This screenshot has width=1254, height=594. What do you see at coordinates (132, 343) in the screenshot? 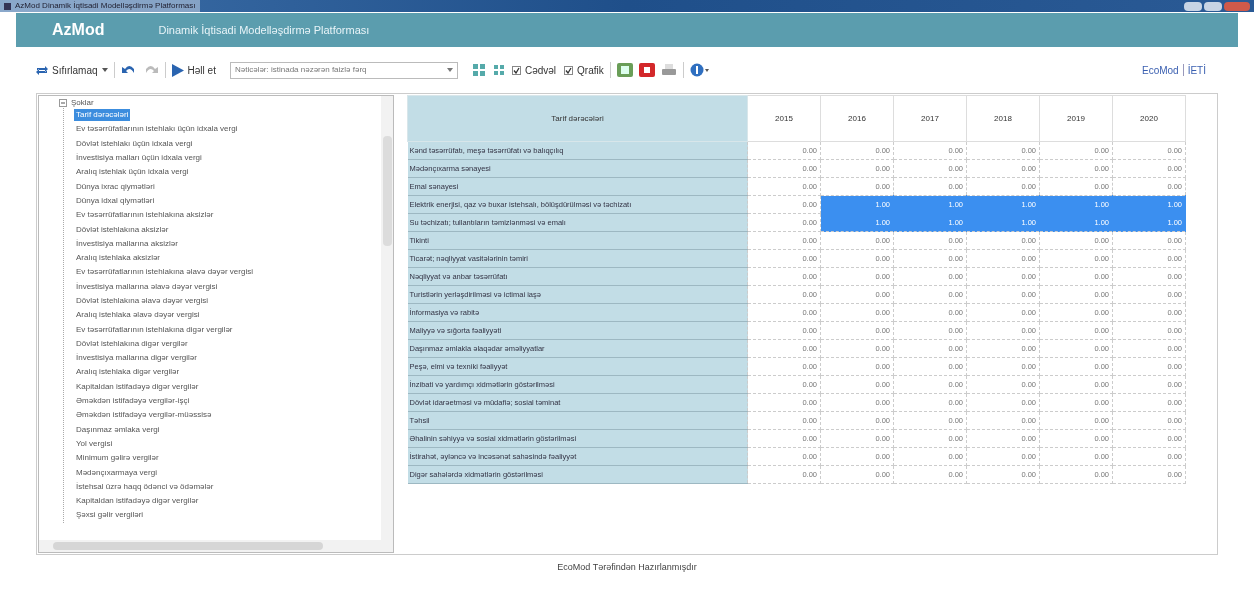
I see `tree-item: Dövlət istehlakına digər vergilər` at bounding box center [132, 343].